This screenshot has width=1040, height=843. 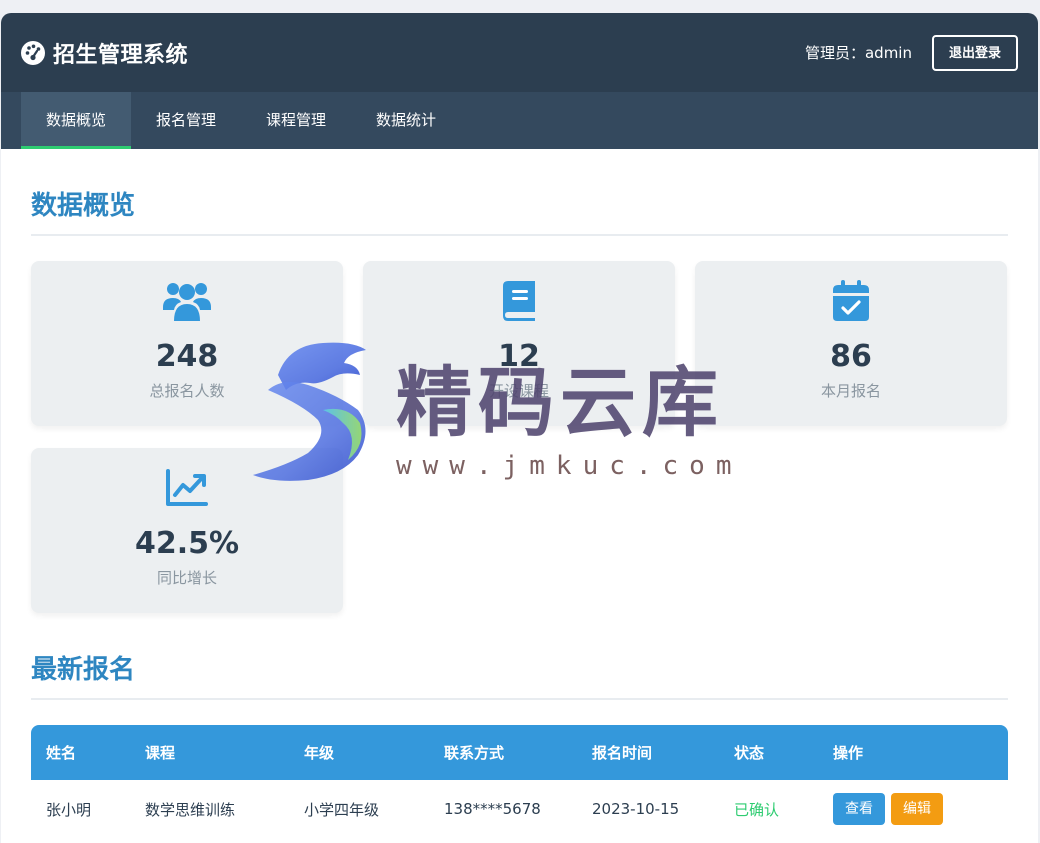 I want to click on courses-value: 12, so click(x=519, y=356).